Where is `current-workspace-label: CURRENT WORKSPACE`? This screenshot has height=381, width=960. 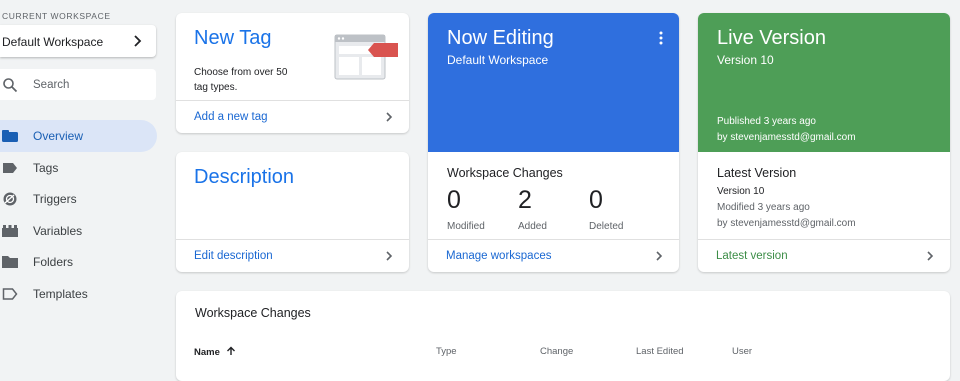 current-workspace-label: CURRENT WORKSPACE is located at coordinates (56, 16).